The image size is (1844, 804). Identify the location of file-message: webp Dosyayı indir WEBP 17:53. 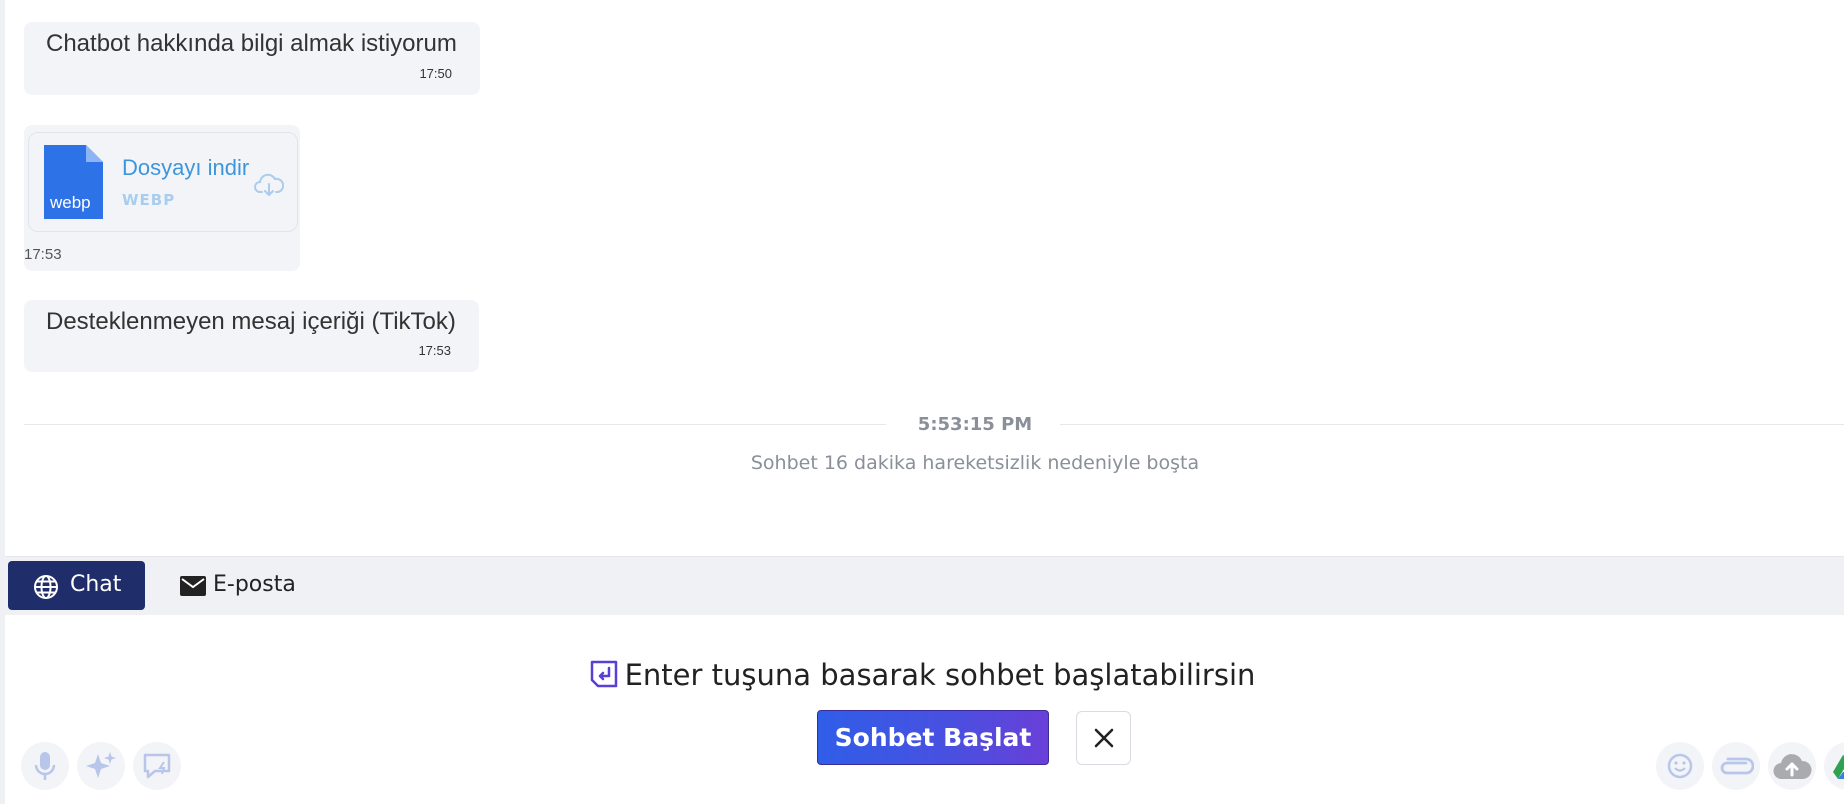
(162, 198).